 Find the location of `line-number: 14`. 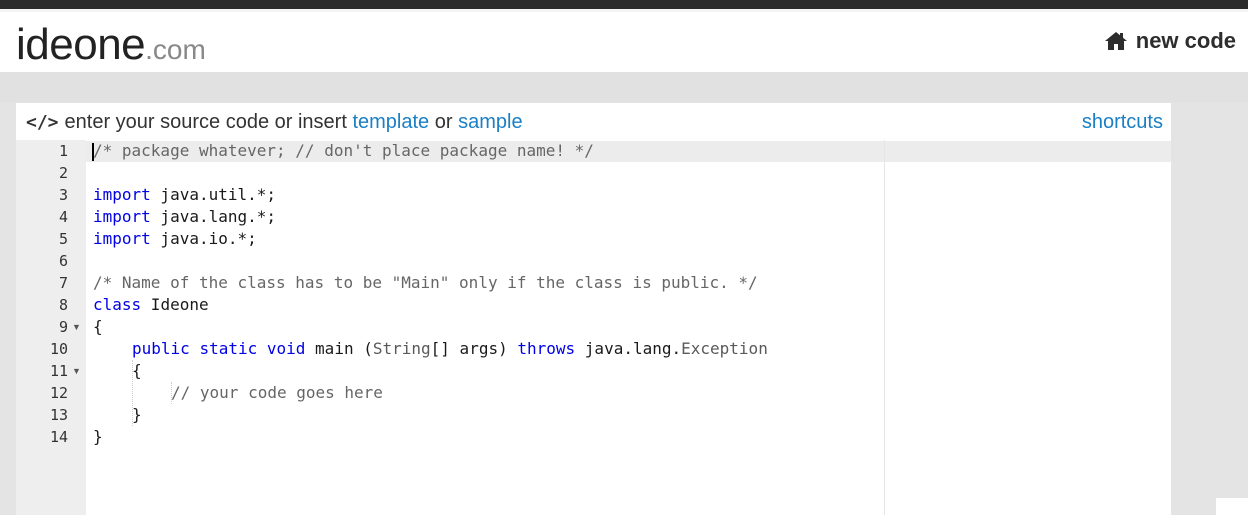

line-number: 14 is located at coordinates (58, 437).